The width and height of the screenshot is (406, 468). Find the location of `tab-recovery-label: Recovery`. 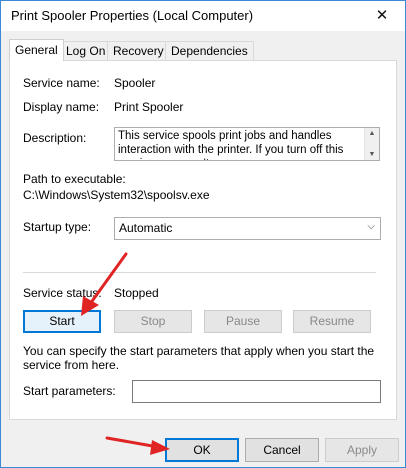

tab-recovery-label: Recovery is located at coordinates (138, 51).